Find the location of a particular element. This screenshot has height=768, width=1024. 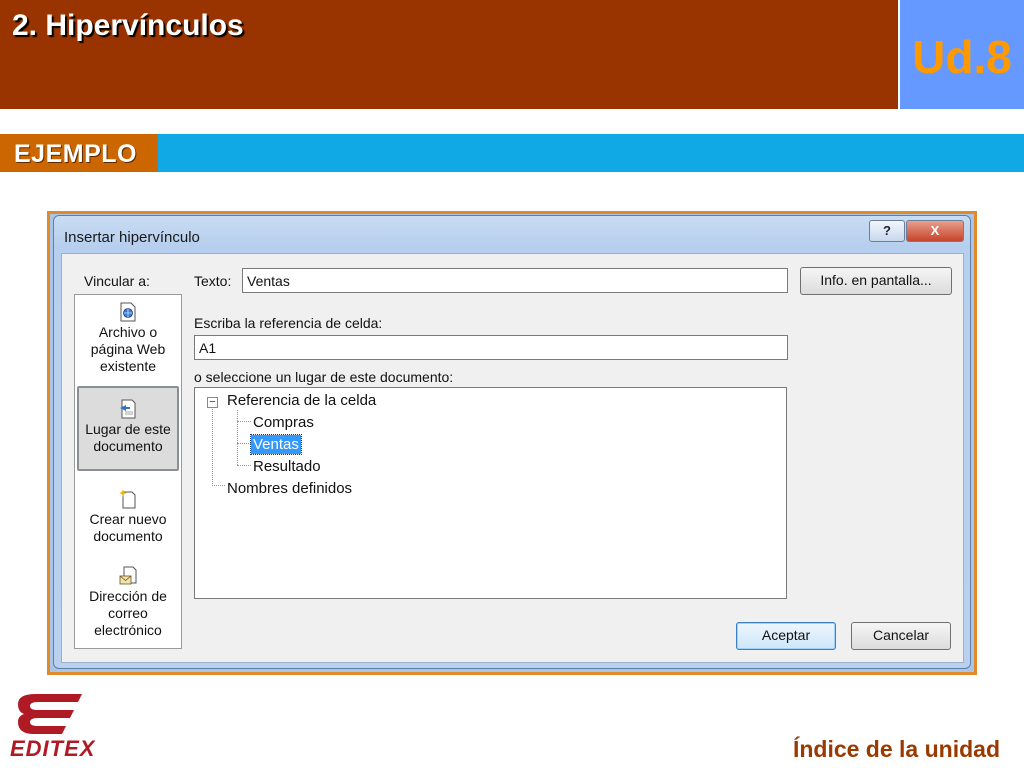

text-to-display-input is located at coordinates (515, 280).